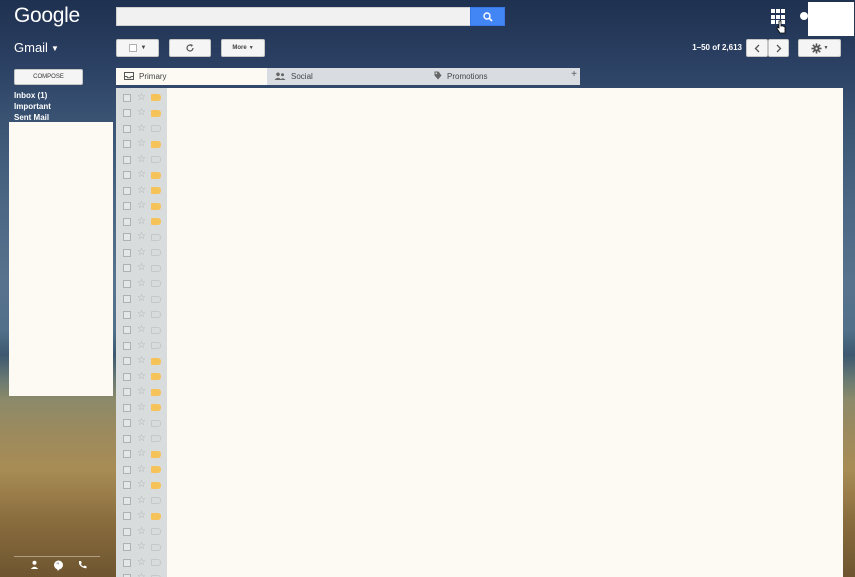 The height and width of the screenshot is (577, 855). What do you see at coordinates (31, 117) in the screenshot?
I see `sidebar-item-sent-mail: Sent Mail` at bounding box center [31, 117].